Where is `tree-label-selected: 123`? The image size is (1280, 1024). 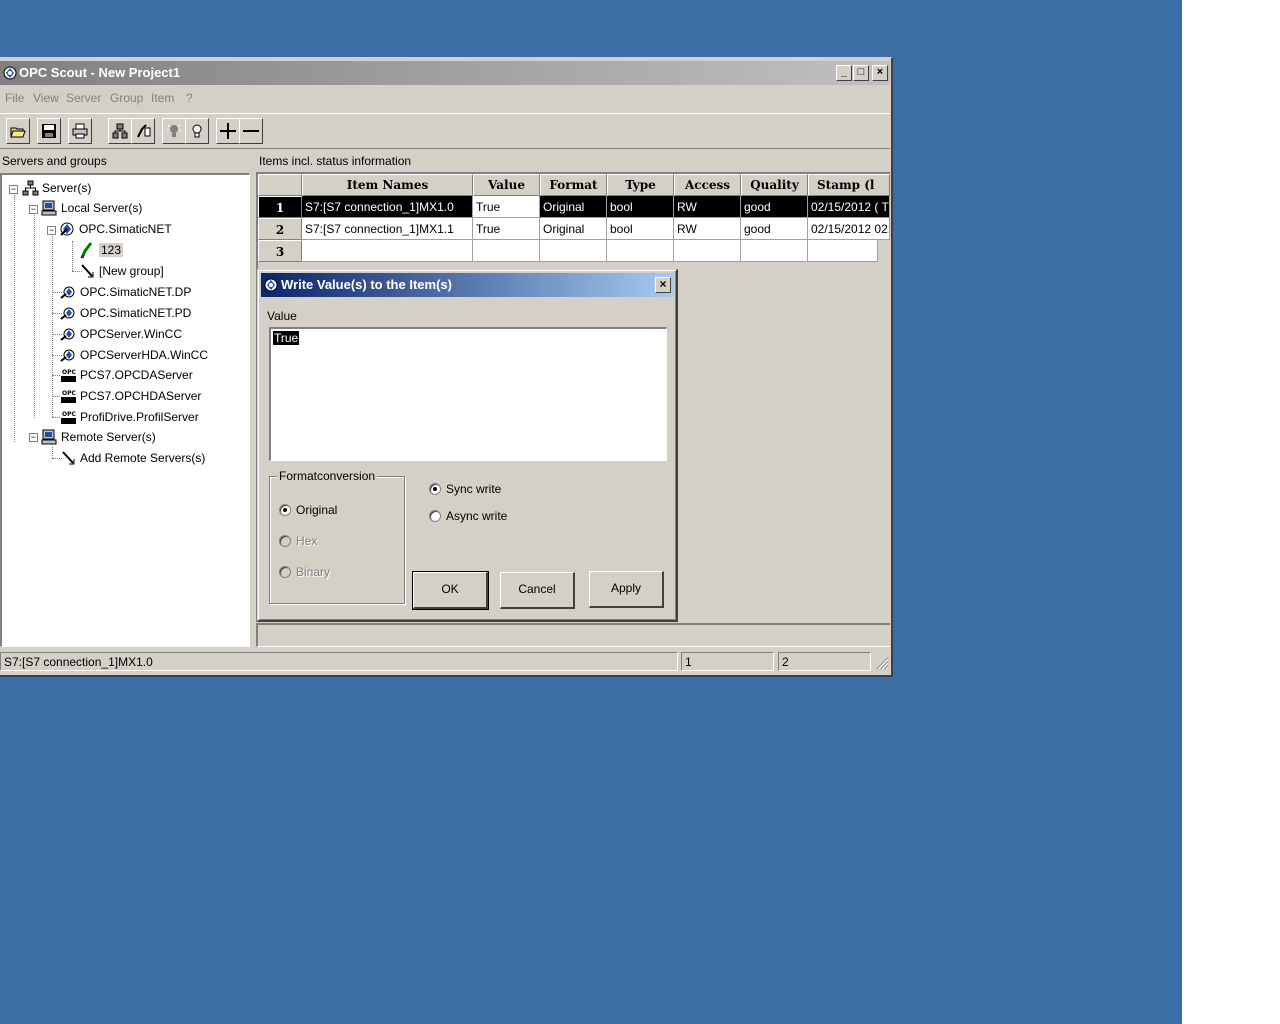
tree-label-selected: 123 is located at coordinates (111, 250).